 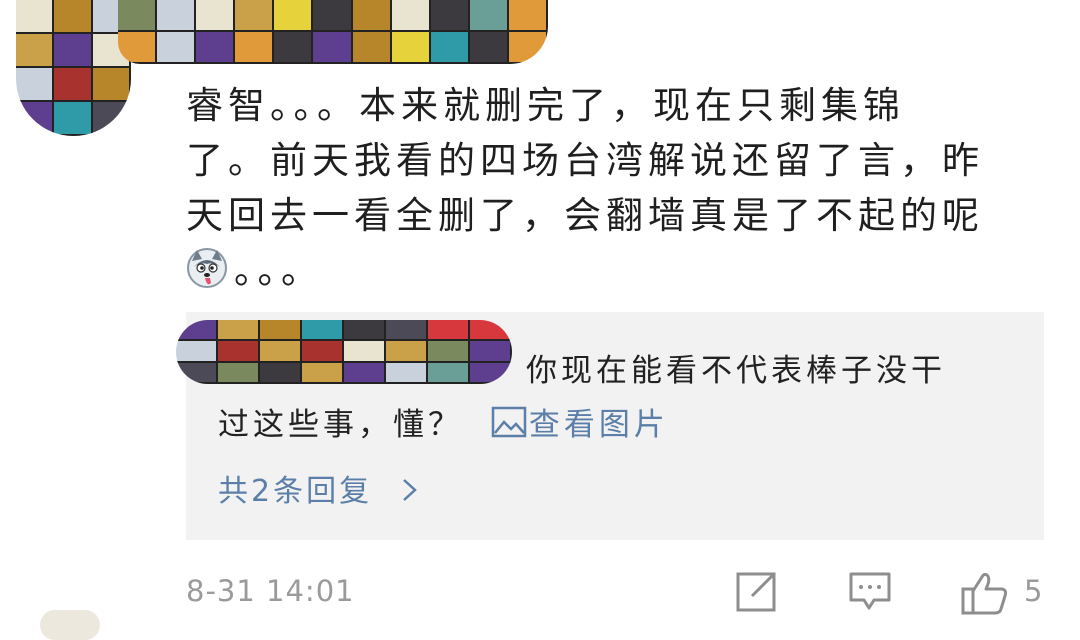 I want to click on comment-button, so click(x=870, y=594).